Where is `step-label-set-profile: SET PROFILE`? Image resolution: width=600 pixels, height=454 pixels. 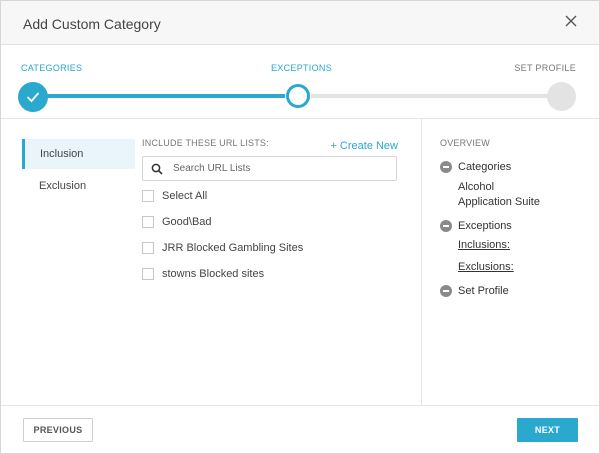
step-label-set-profile: SET PROFILE is located at coordinates (545, 68).